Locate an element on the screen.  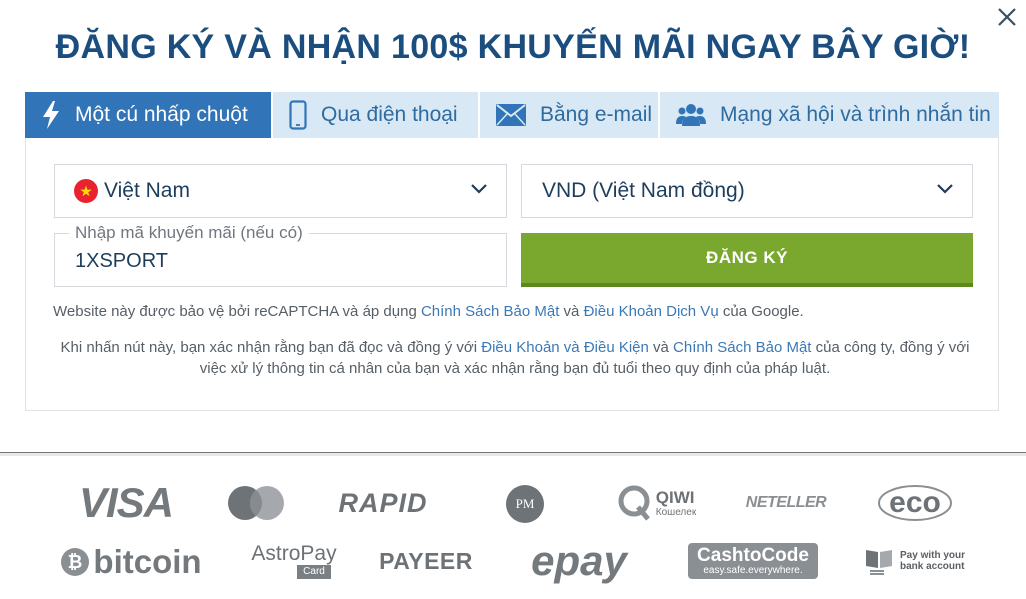
consent-text: và is located at coordinates (661, 347).